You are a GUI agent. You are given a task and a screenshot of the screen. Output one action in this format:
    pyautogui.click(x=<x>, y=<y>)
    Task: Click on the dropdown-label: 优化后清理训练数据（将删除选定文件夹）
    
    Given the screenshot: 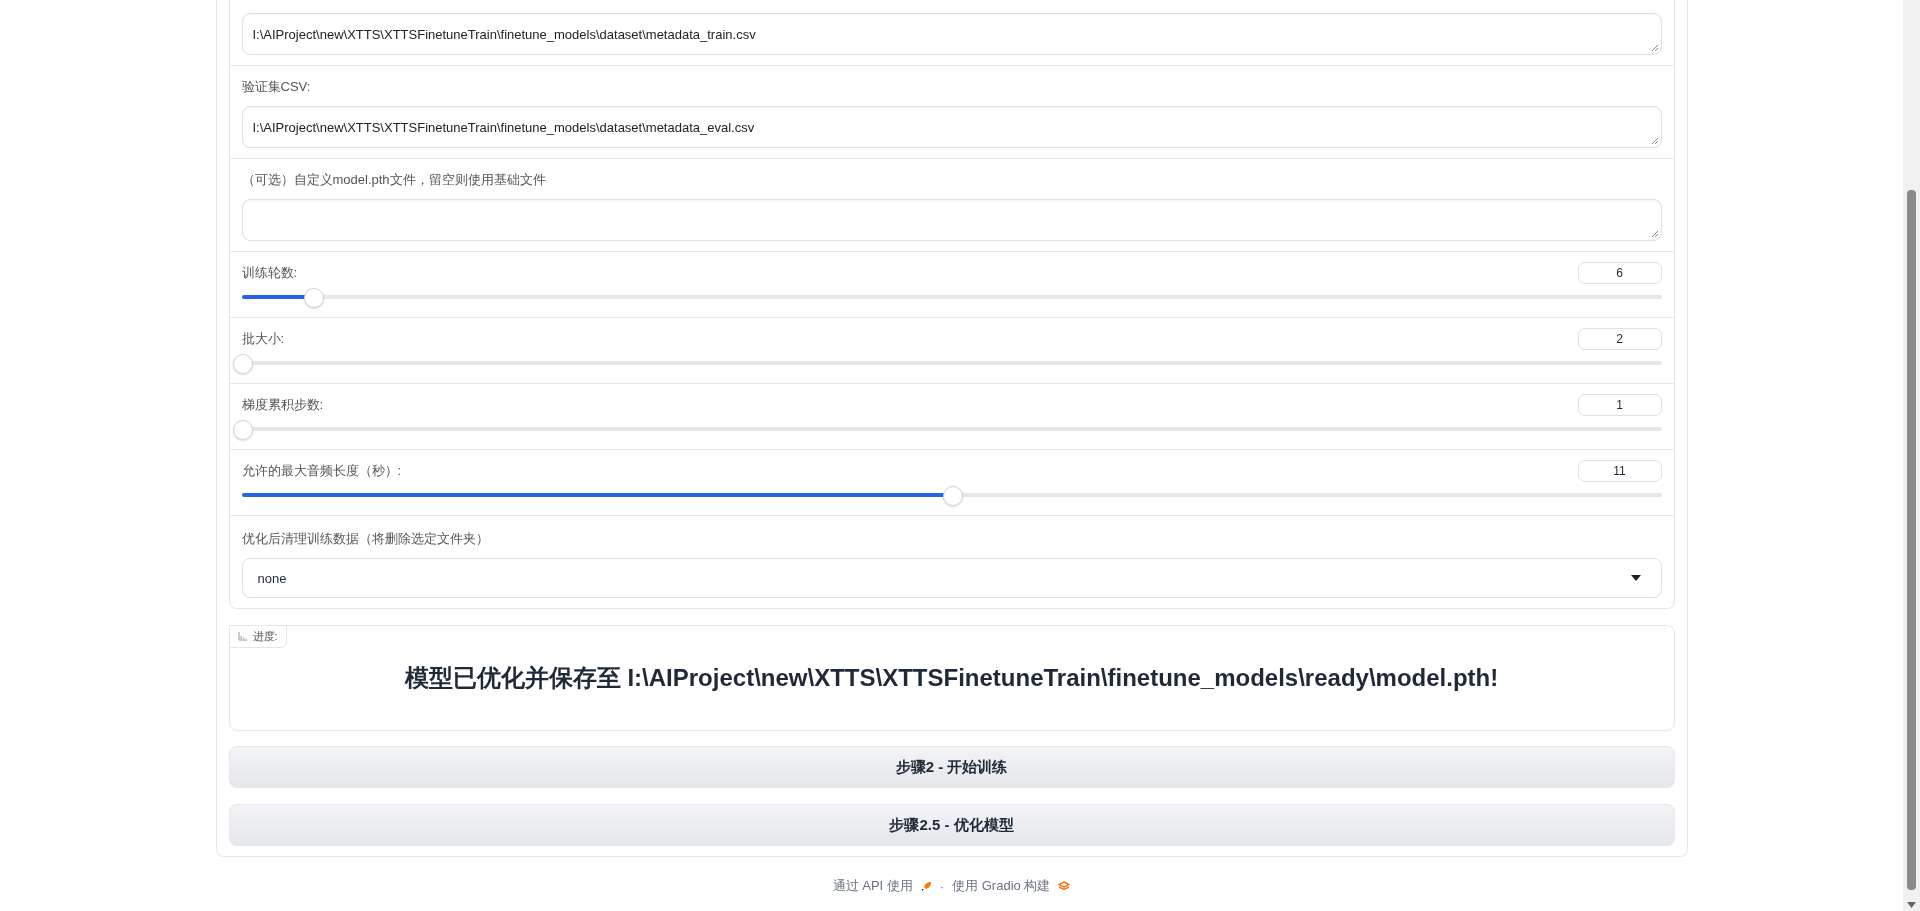 What is the action you would take?
    pyautogui.click(x=365, y=539)
    